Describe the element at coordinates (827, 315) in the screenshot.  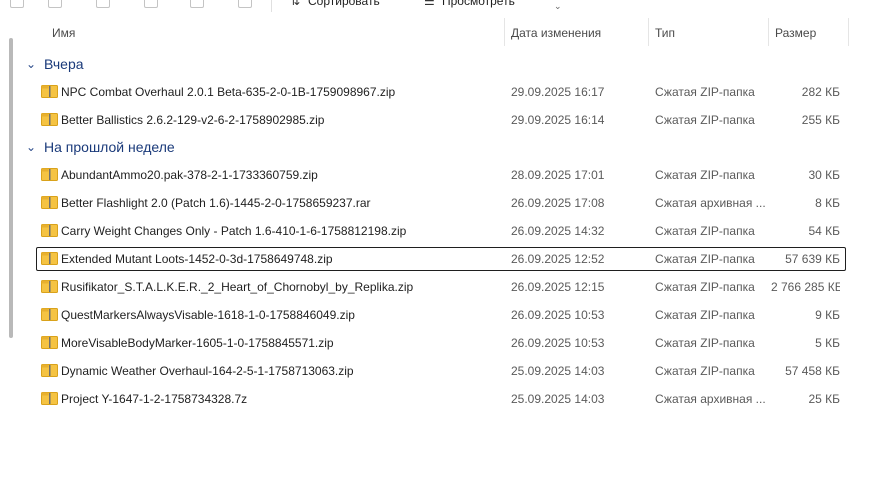
I see `file-size: 9 КБ` at that location.